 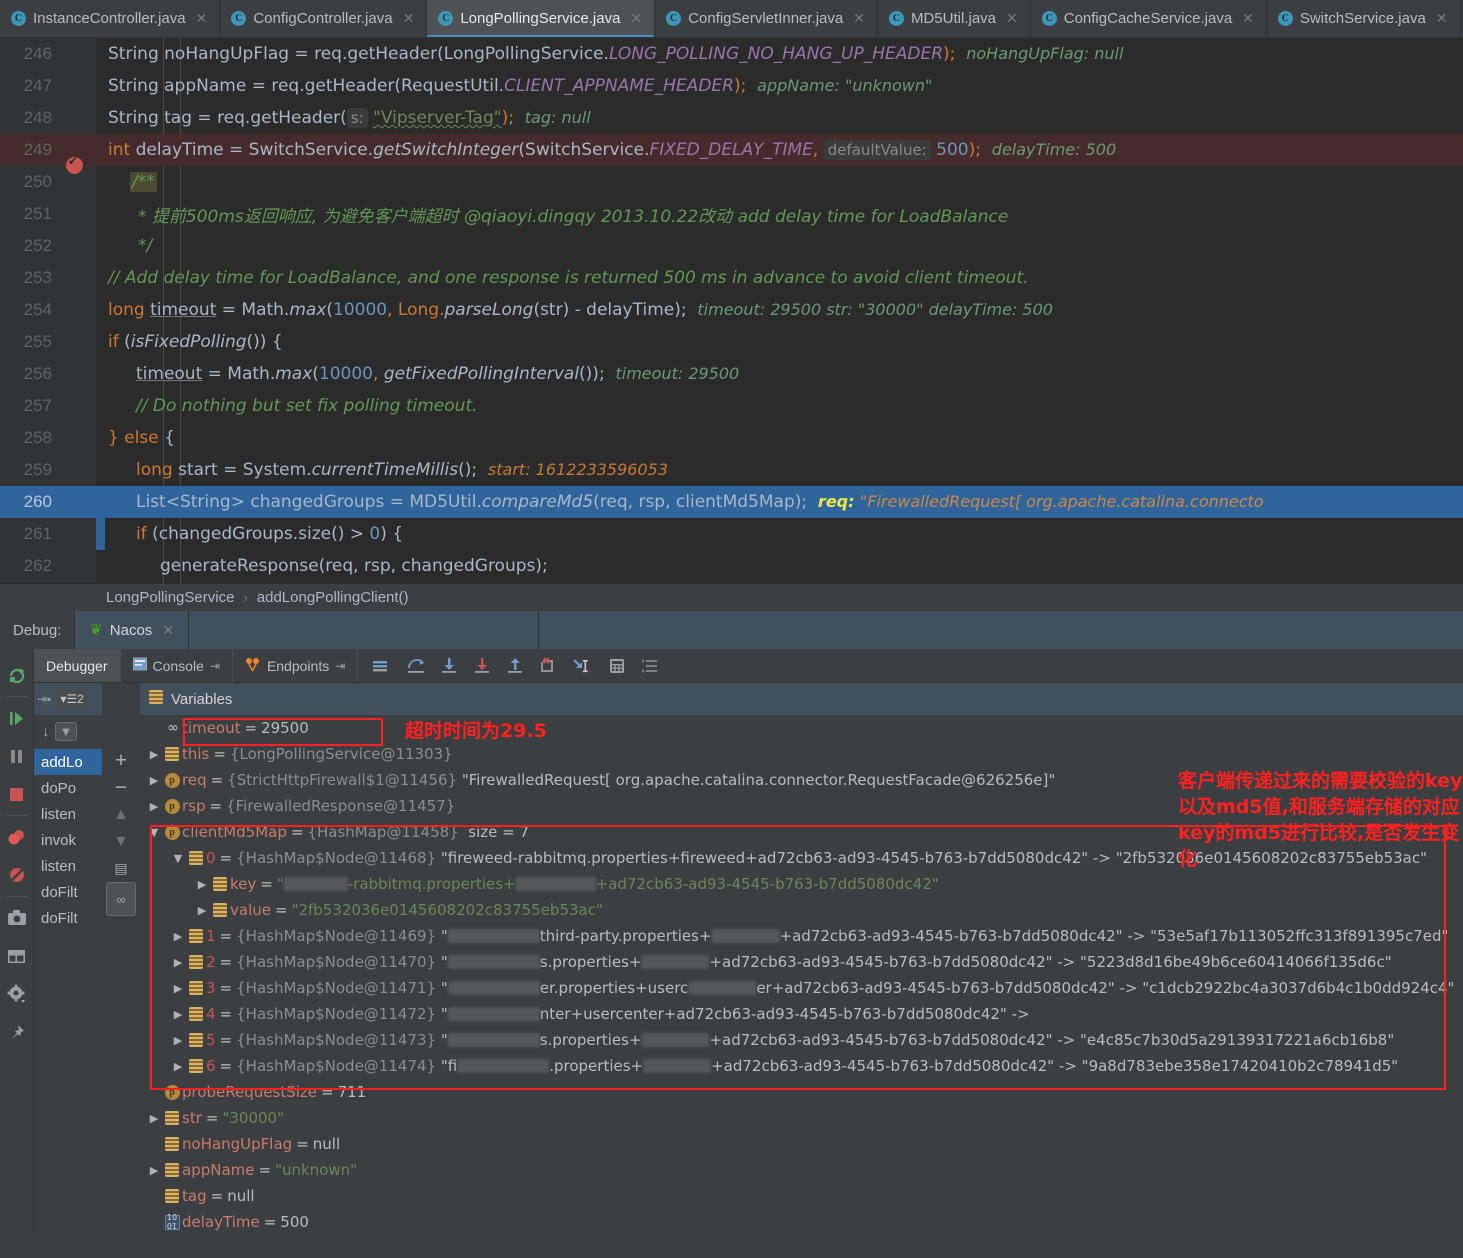 What do you see at coordinates (801, 1118) in the screenshot?
I see `variable-row: ▶ str = "30000"` at bounding box center [801, 1118].